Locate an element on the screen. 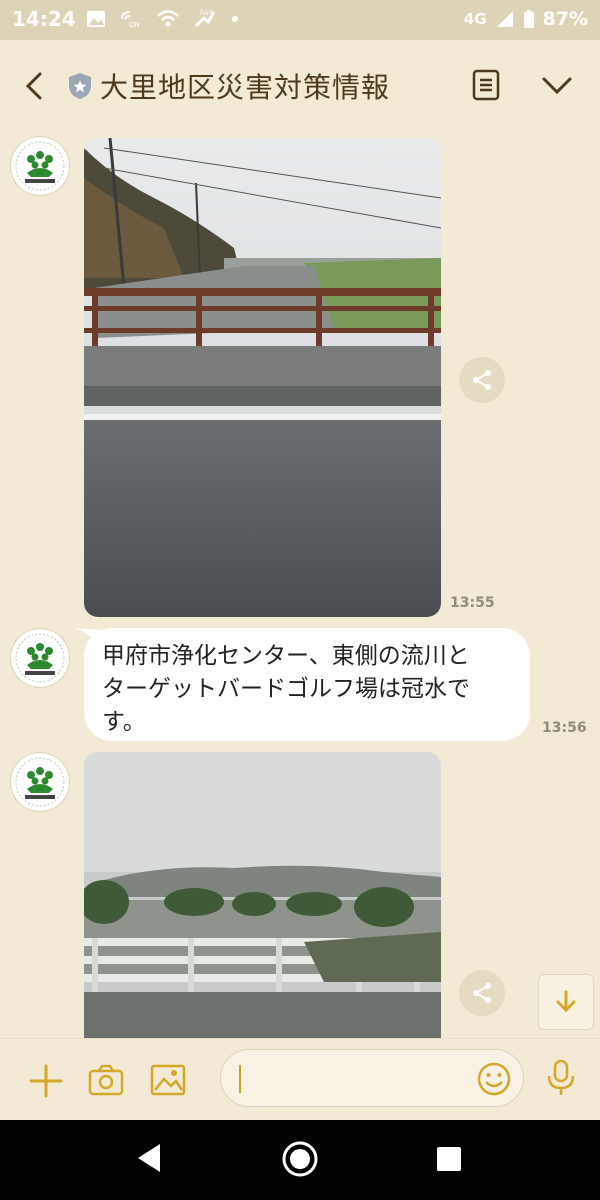 Image resolution: width=600 pixels, height=1200 pixels. status-notification-icons: ON FAX is located at coordinates (163, 19).